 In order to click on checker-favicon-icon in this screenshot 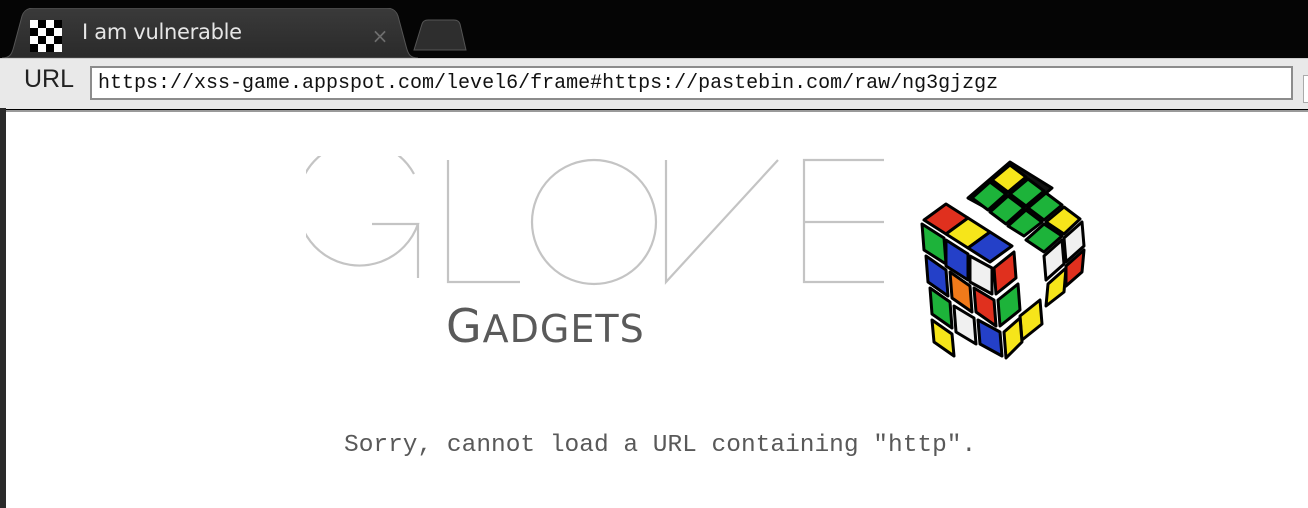, I will do `click(46, 36)`.